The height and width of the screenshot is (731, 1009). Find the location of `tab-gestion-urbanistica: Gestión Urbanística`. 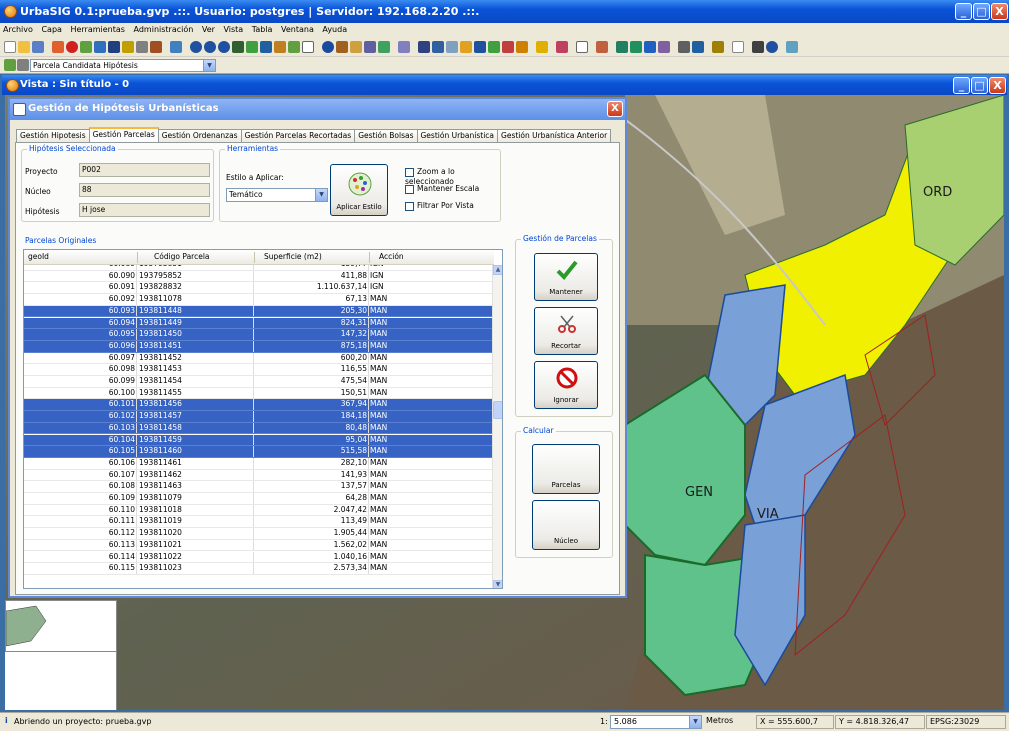

tab-gestion-urbanistica: Gestión Urbanística is located at coordinates (457, 136).